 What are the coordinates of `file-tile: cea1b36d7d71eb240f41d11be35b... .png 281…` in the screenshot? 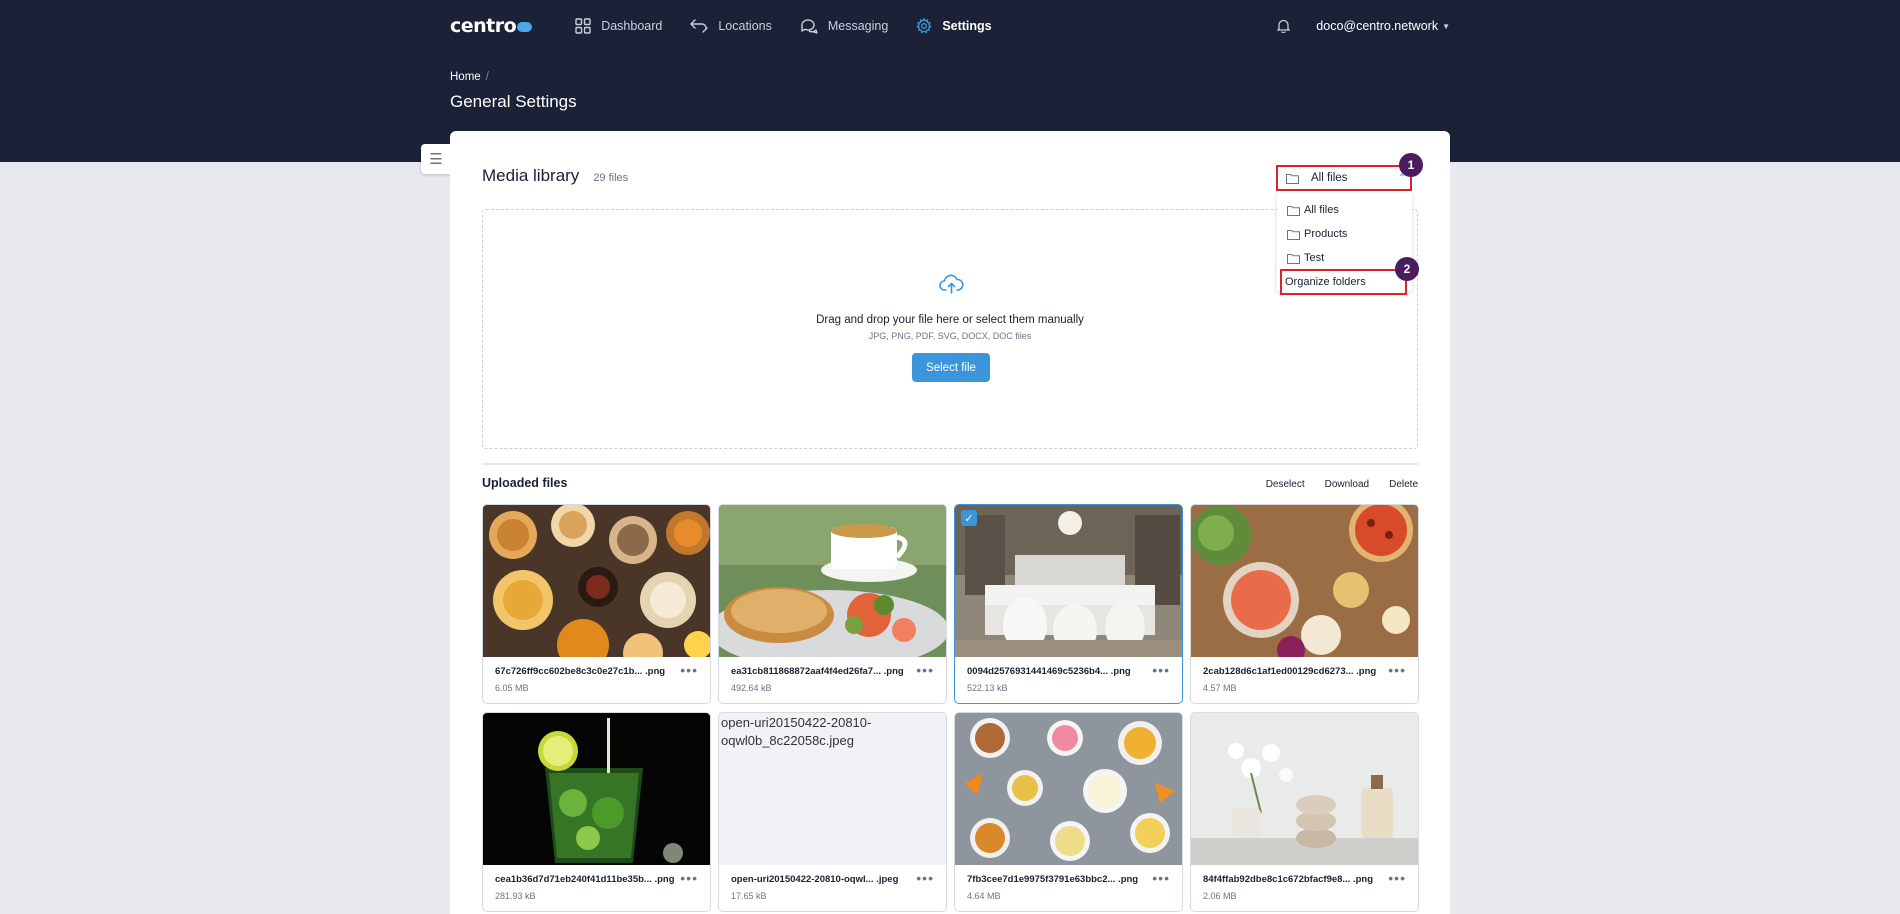 It's located at (596, 812).